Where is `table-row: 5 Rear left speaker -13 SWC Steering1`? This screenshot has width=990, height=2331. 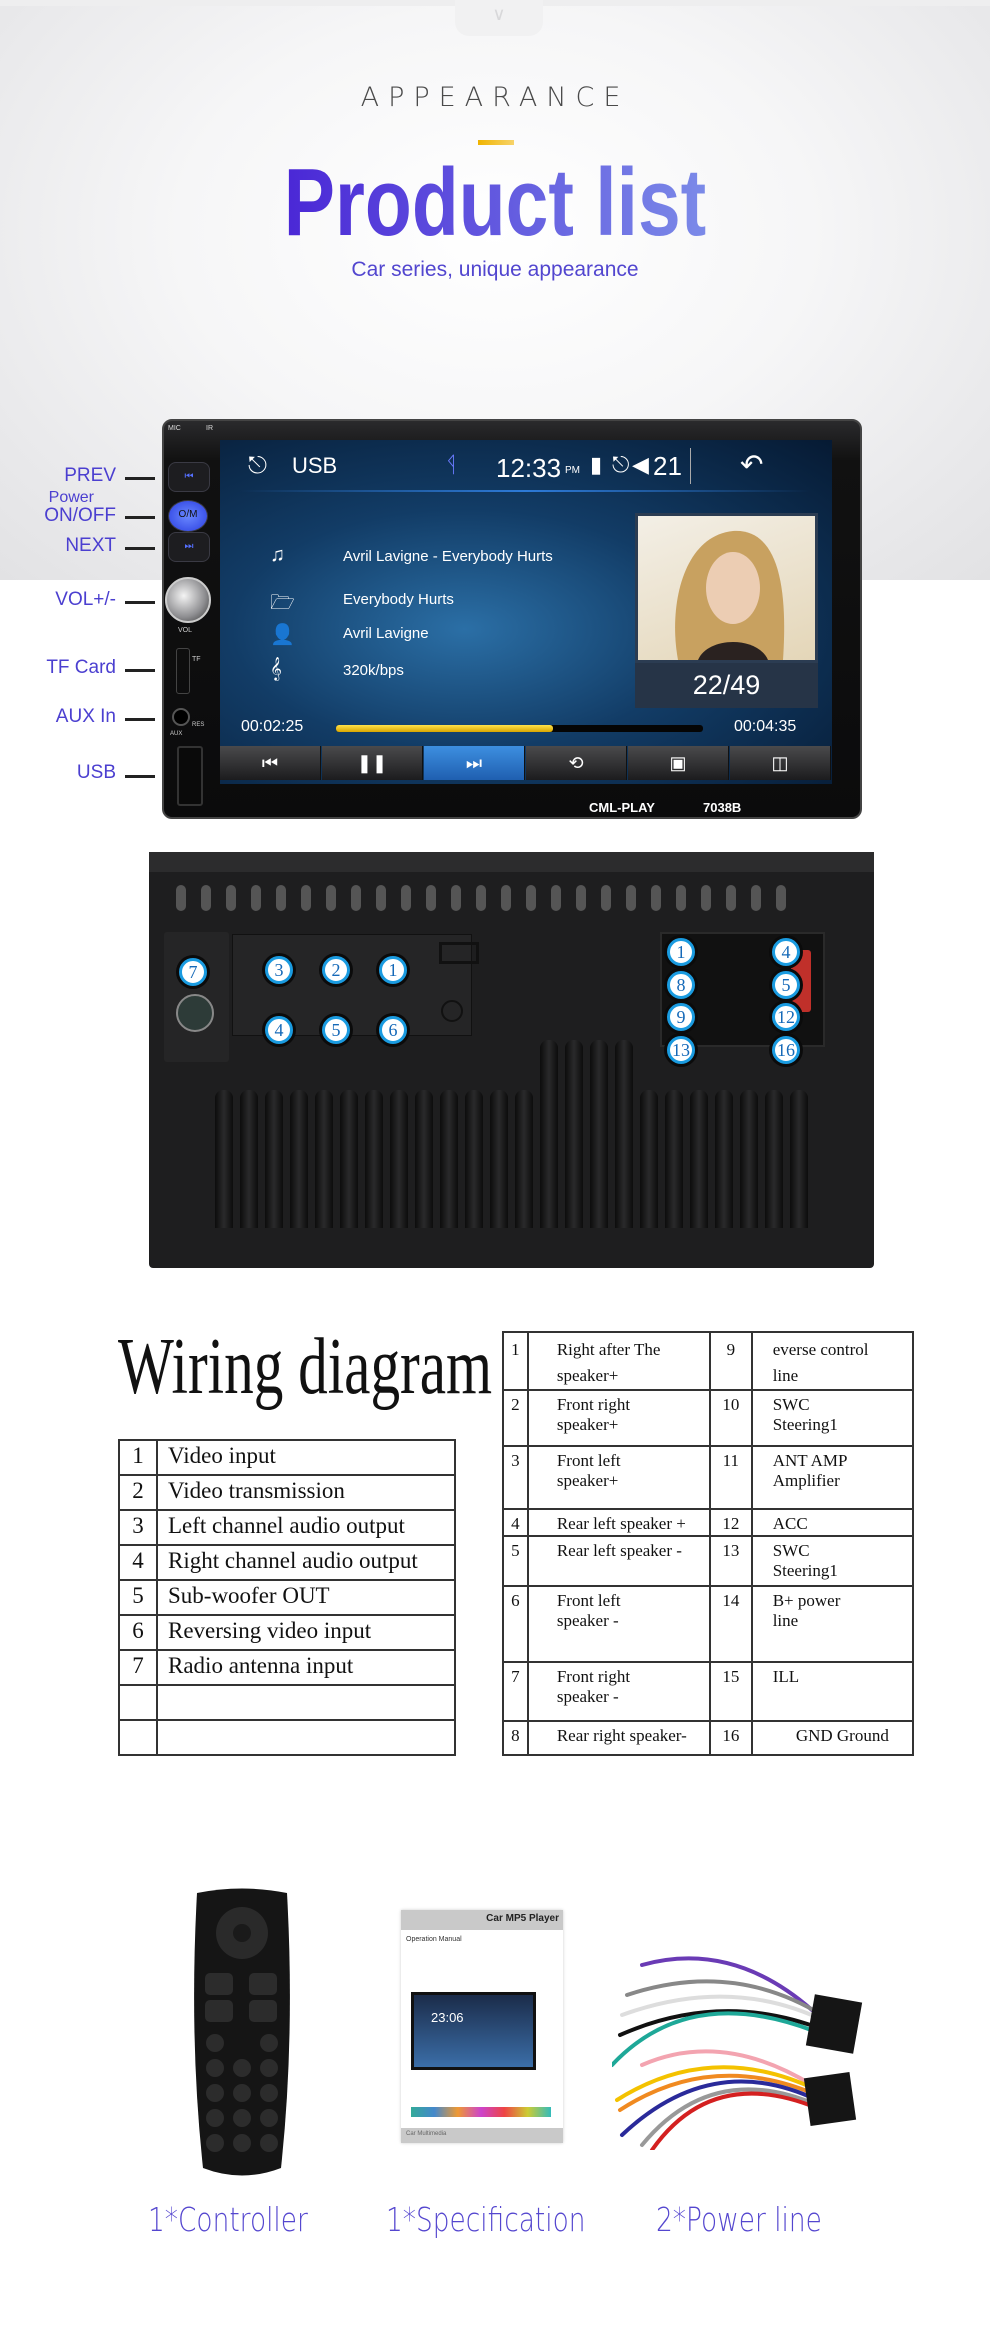 table-row: 5 Rear left speaker -13 SWC Steering1 is located at coordinates (708, 1561).